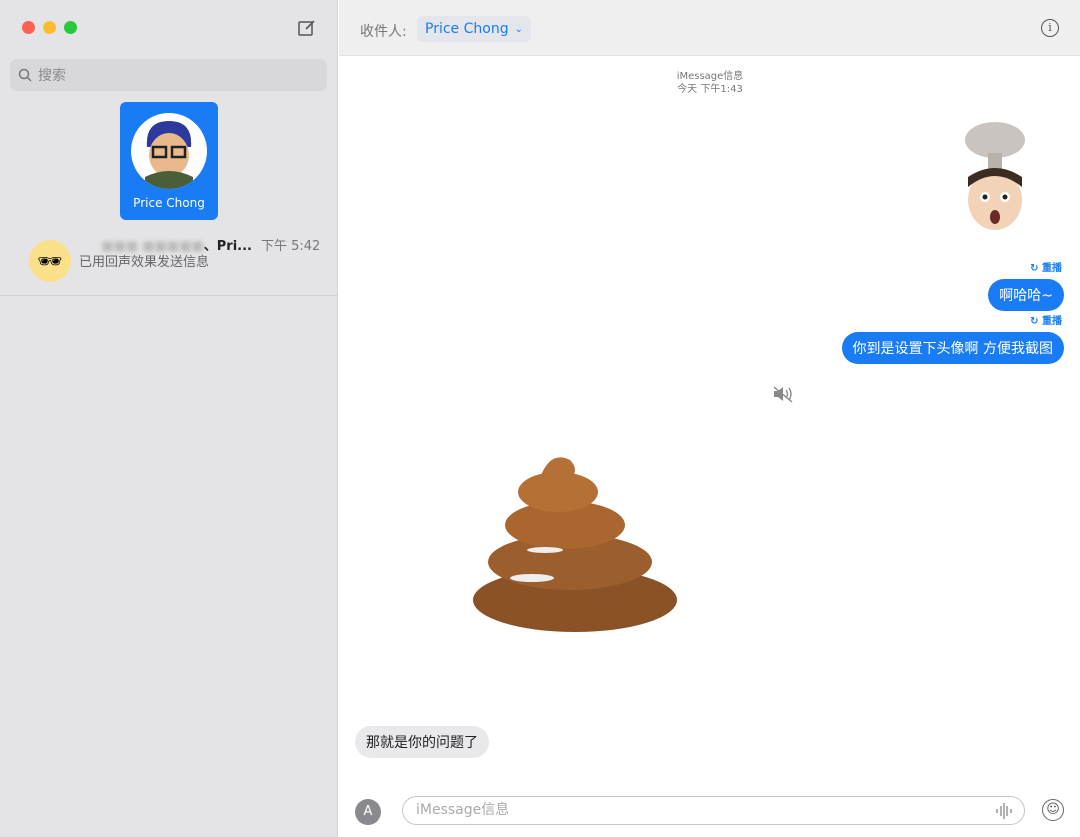 This screenshot has width=1080, height=837. What do you see at coordinates (575, 542) in the screenshot?
I see `poop-animoji` at bounding box center [575, 542].